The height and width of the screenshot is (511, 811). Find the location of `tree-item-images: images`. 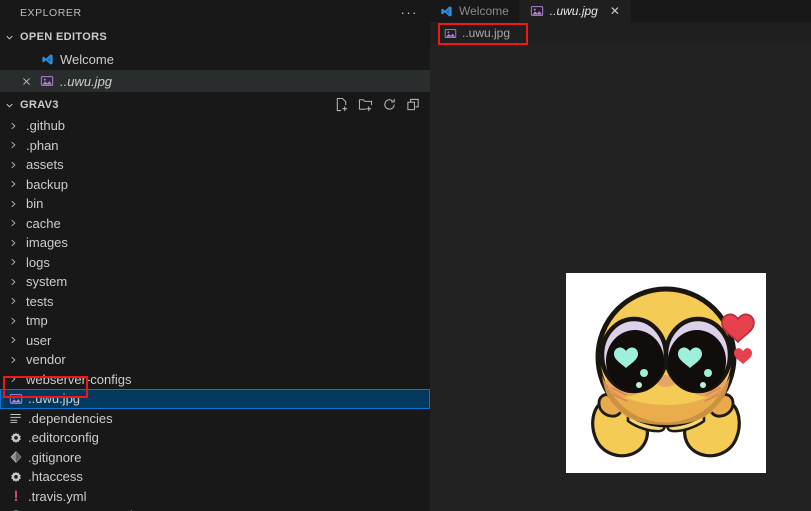

tree-item-images: images is located at coordinates (215, 243).